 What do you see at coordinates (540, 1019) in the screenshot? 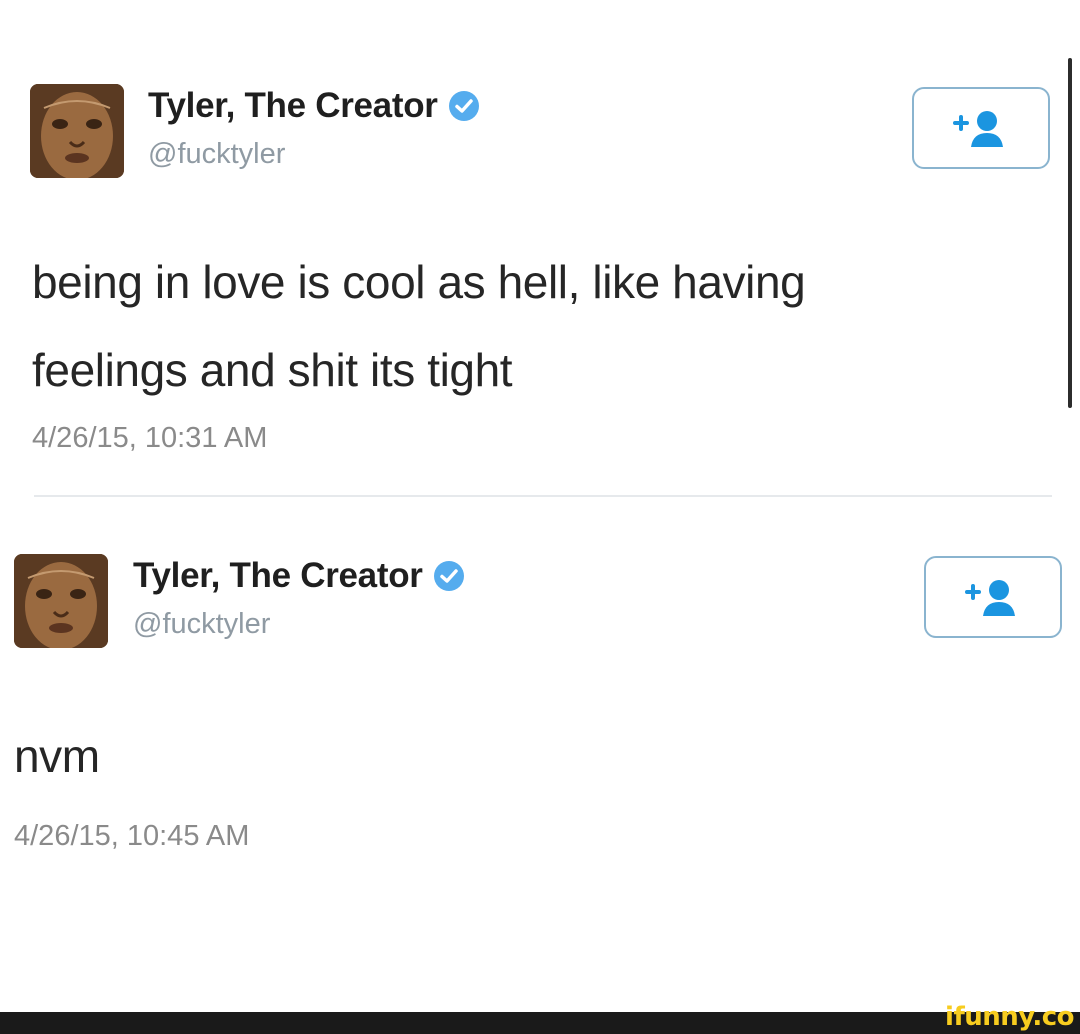
I see `watermark-bar: ifunny.co` at bounding box center [540, 1019].